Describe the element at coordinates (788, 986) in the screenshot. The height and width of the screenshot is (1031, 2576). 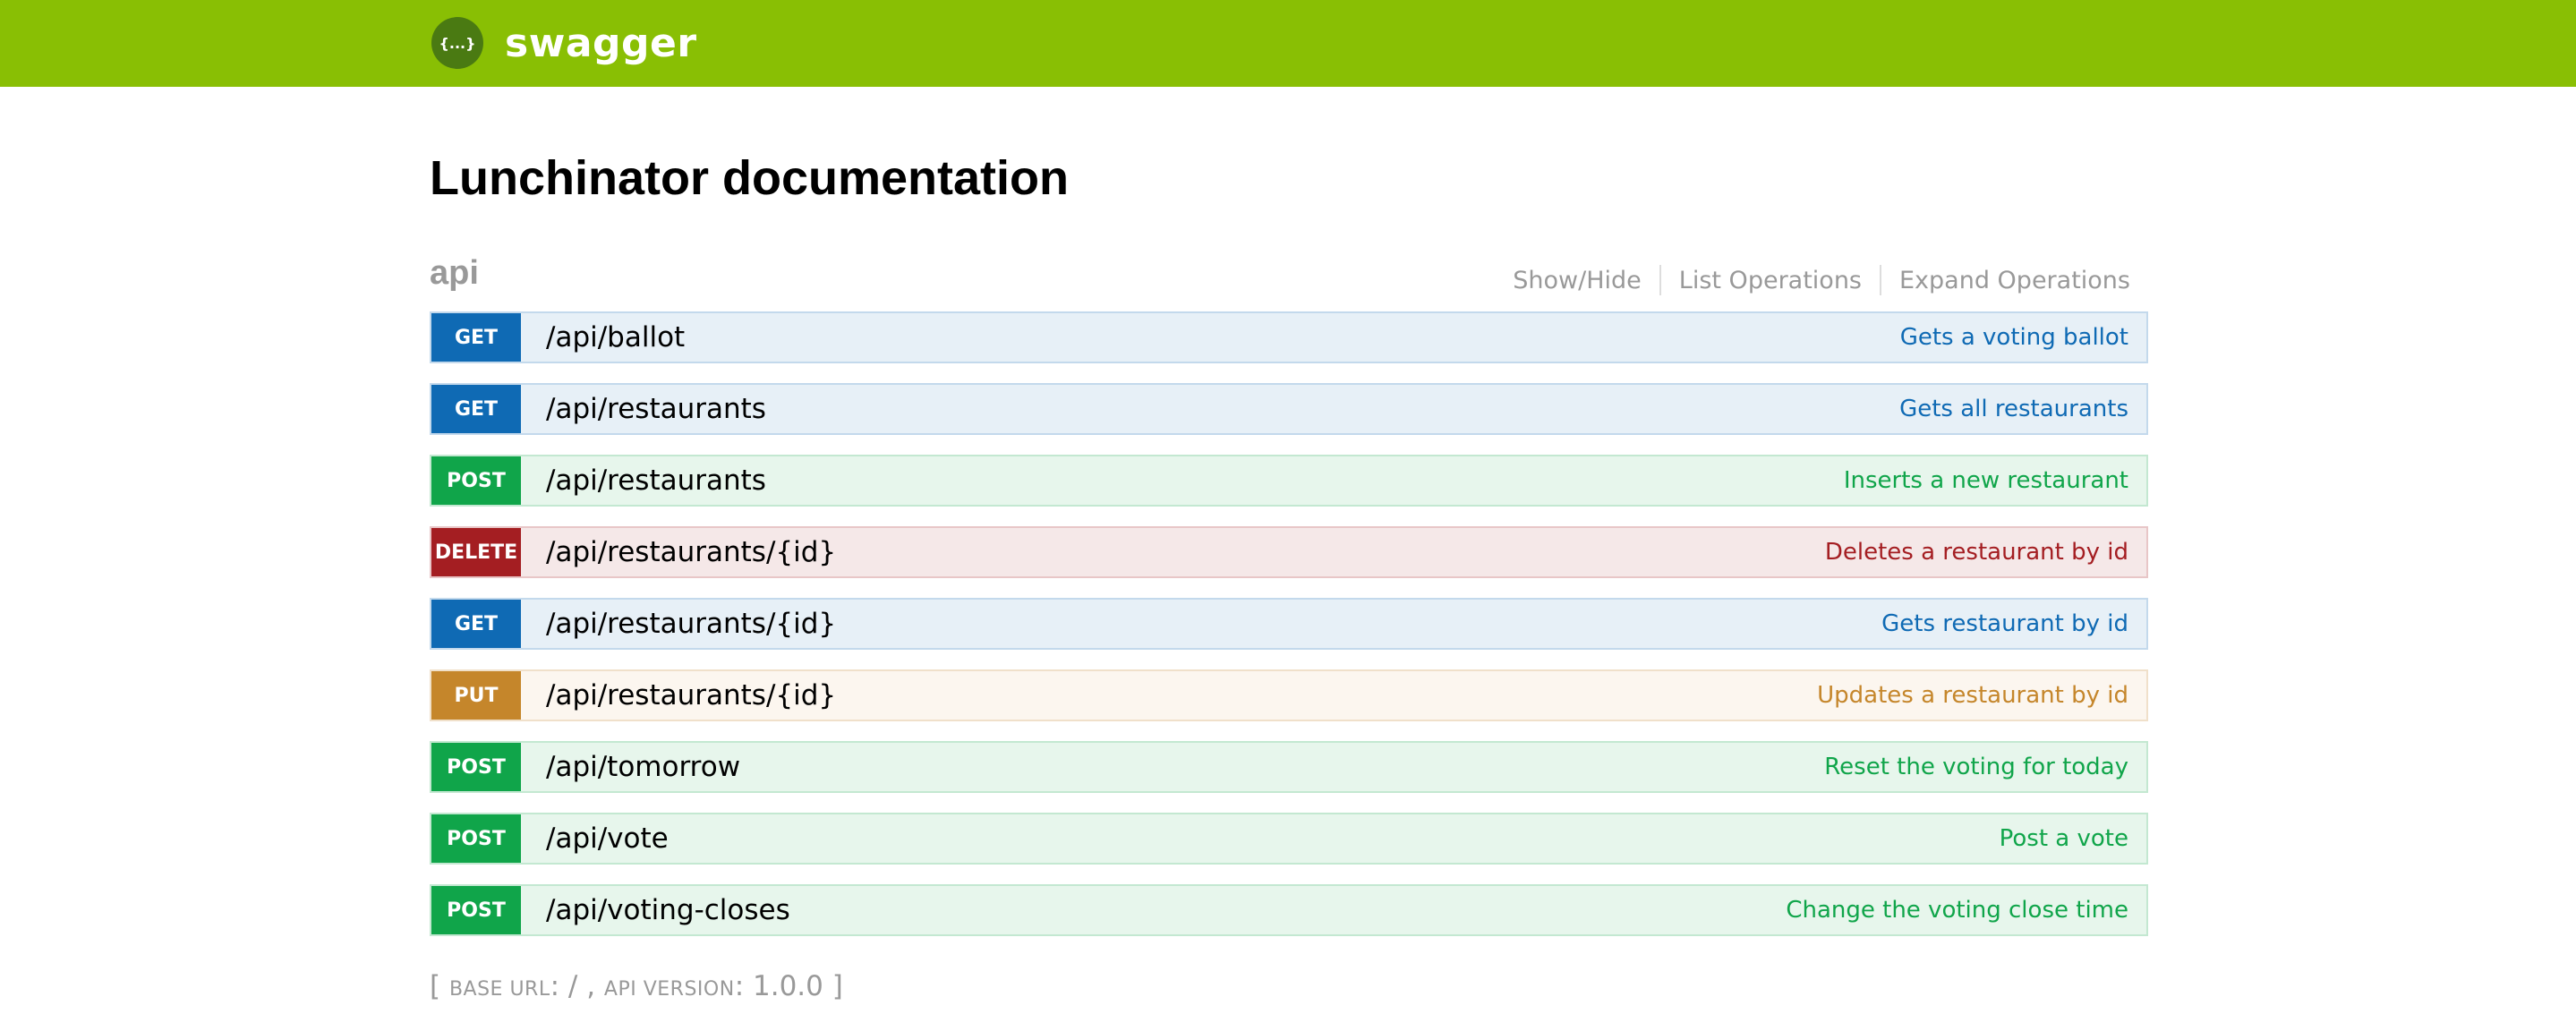
I see `api-version-value: : 1.0.0 ]` at that location.